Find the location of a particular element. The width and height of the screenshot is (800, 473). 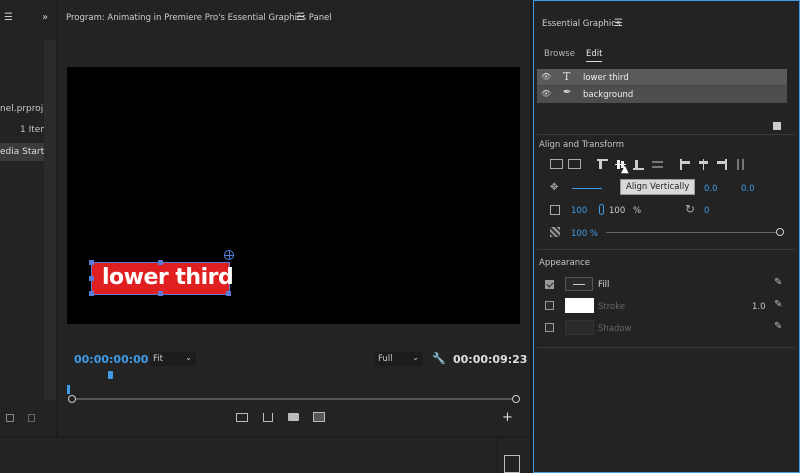

essential-graphics-title: Essential Graphics is located at coordinates (581, 24).